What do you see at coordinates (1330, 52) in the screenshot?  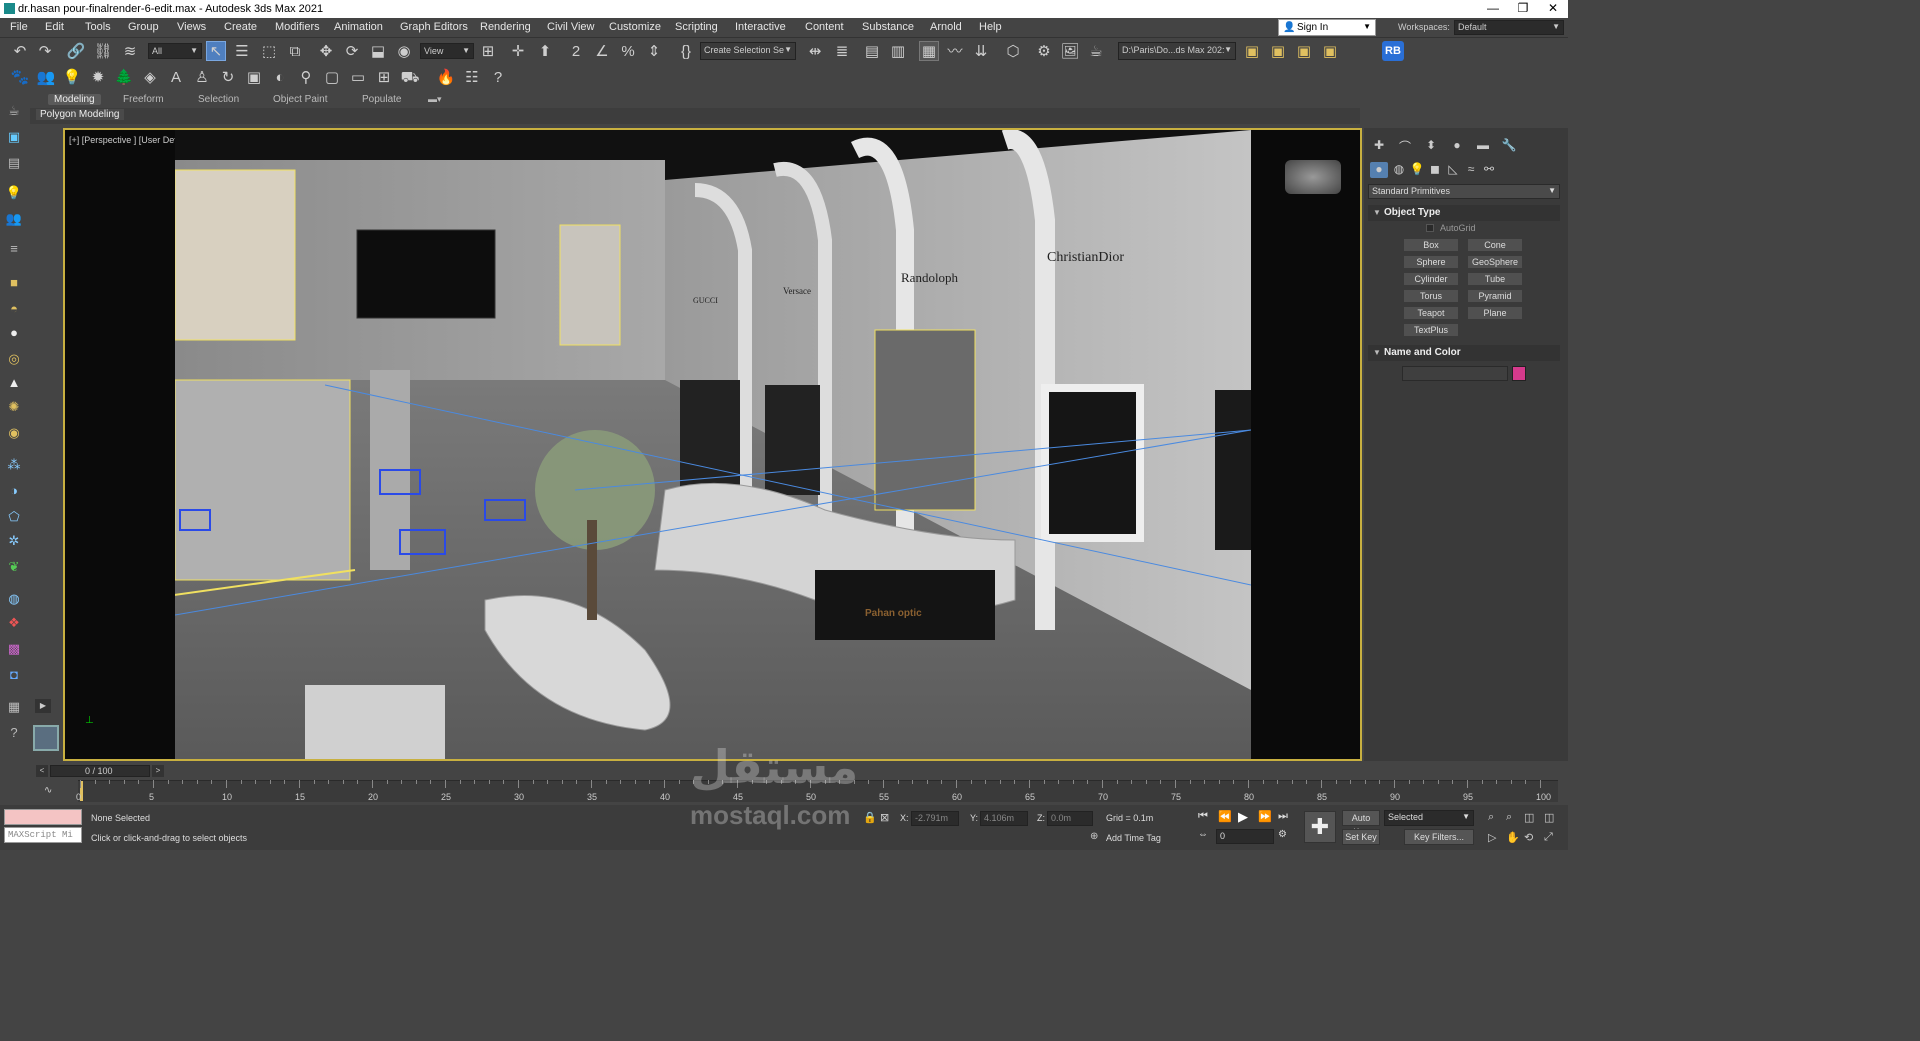 I see `archive-folder-icon: ▣` at bounding box center [1330, 52].